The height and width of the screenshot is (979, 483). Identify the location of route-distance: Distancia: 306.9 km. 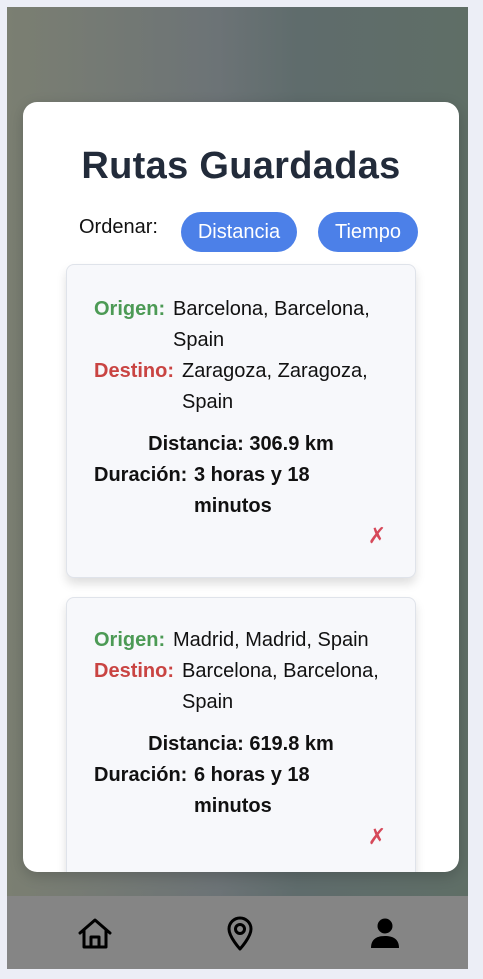
(241, 444).